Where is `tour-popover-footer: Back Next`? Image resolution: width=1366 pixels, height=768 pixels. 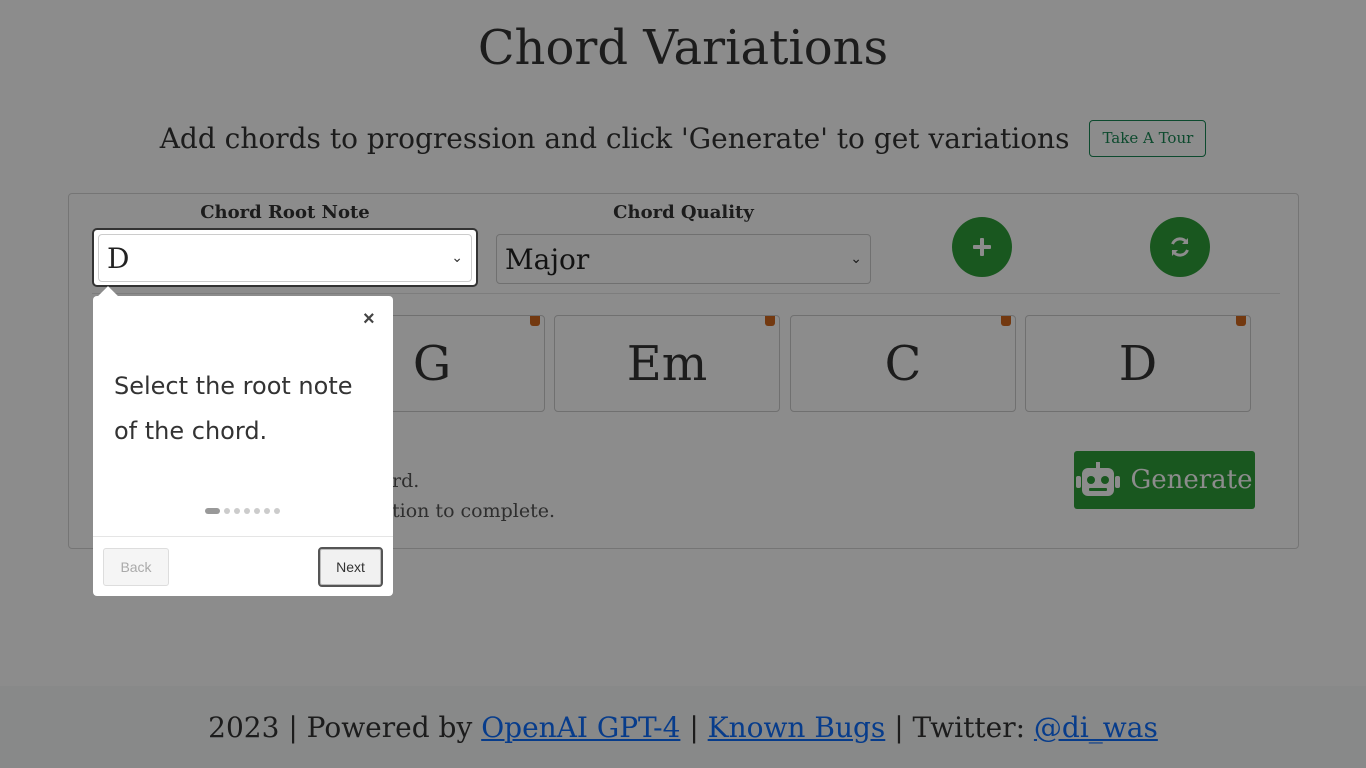
tour-popover-footer: Back Next is located at coordinates (243, 566).